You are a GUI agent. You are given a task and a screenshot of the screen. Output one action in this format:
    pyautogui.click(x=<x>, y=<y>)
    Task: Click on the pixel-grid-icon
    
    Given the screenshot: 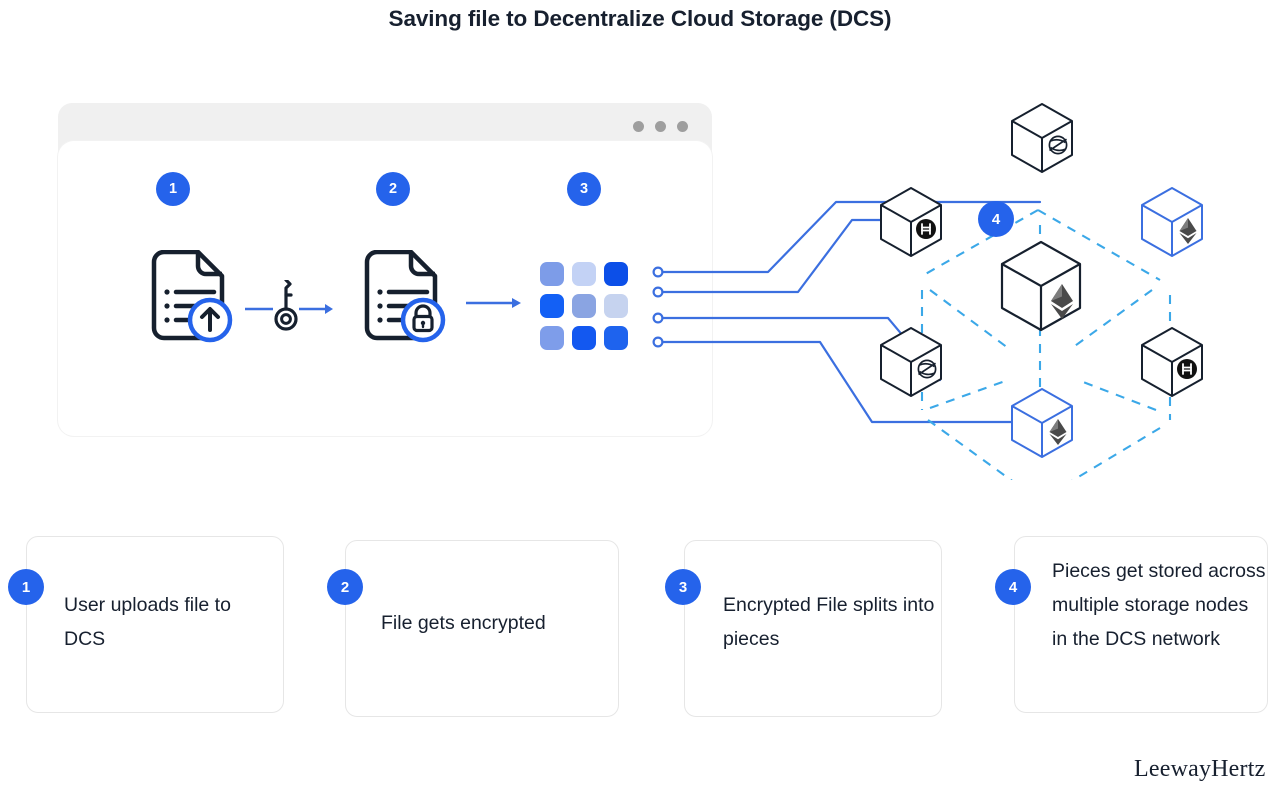 What is the action you would take?
    pyautogui.click(x=584, y=306)
    